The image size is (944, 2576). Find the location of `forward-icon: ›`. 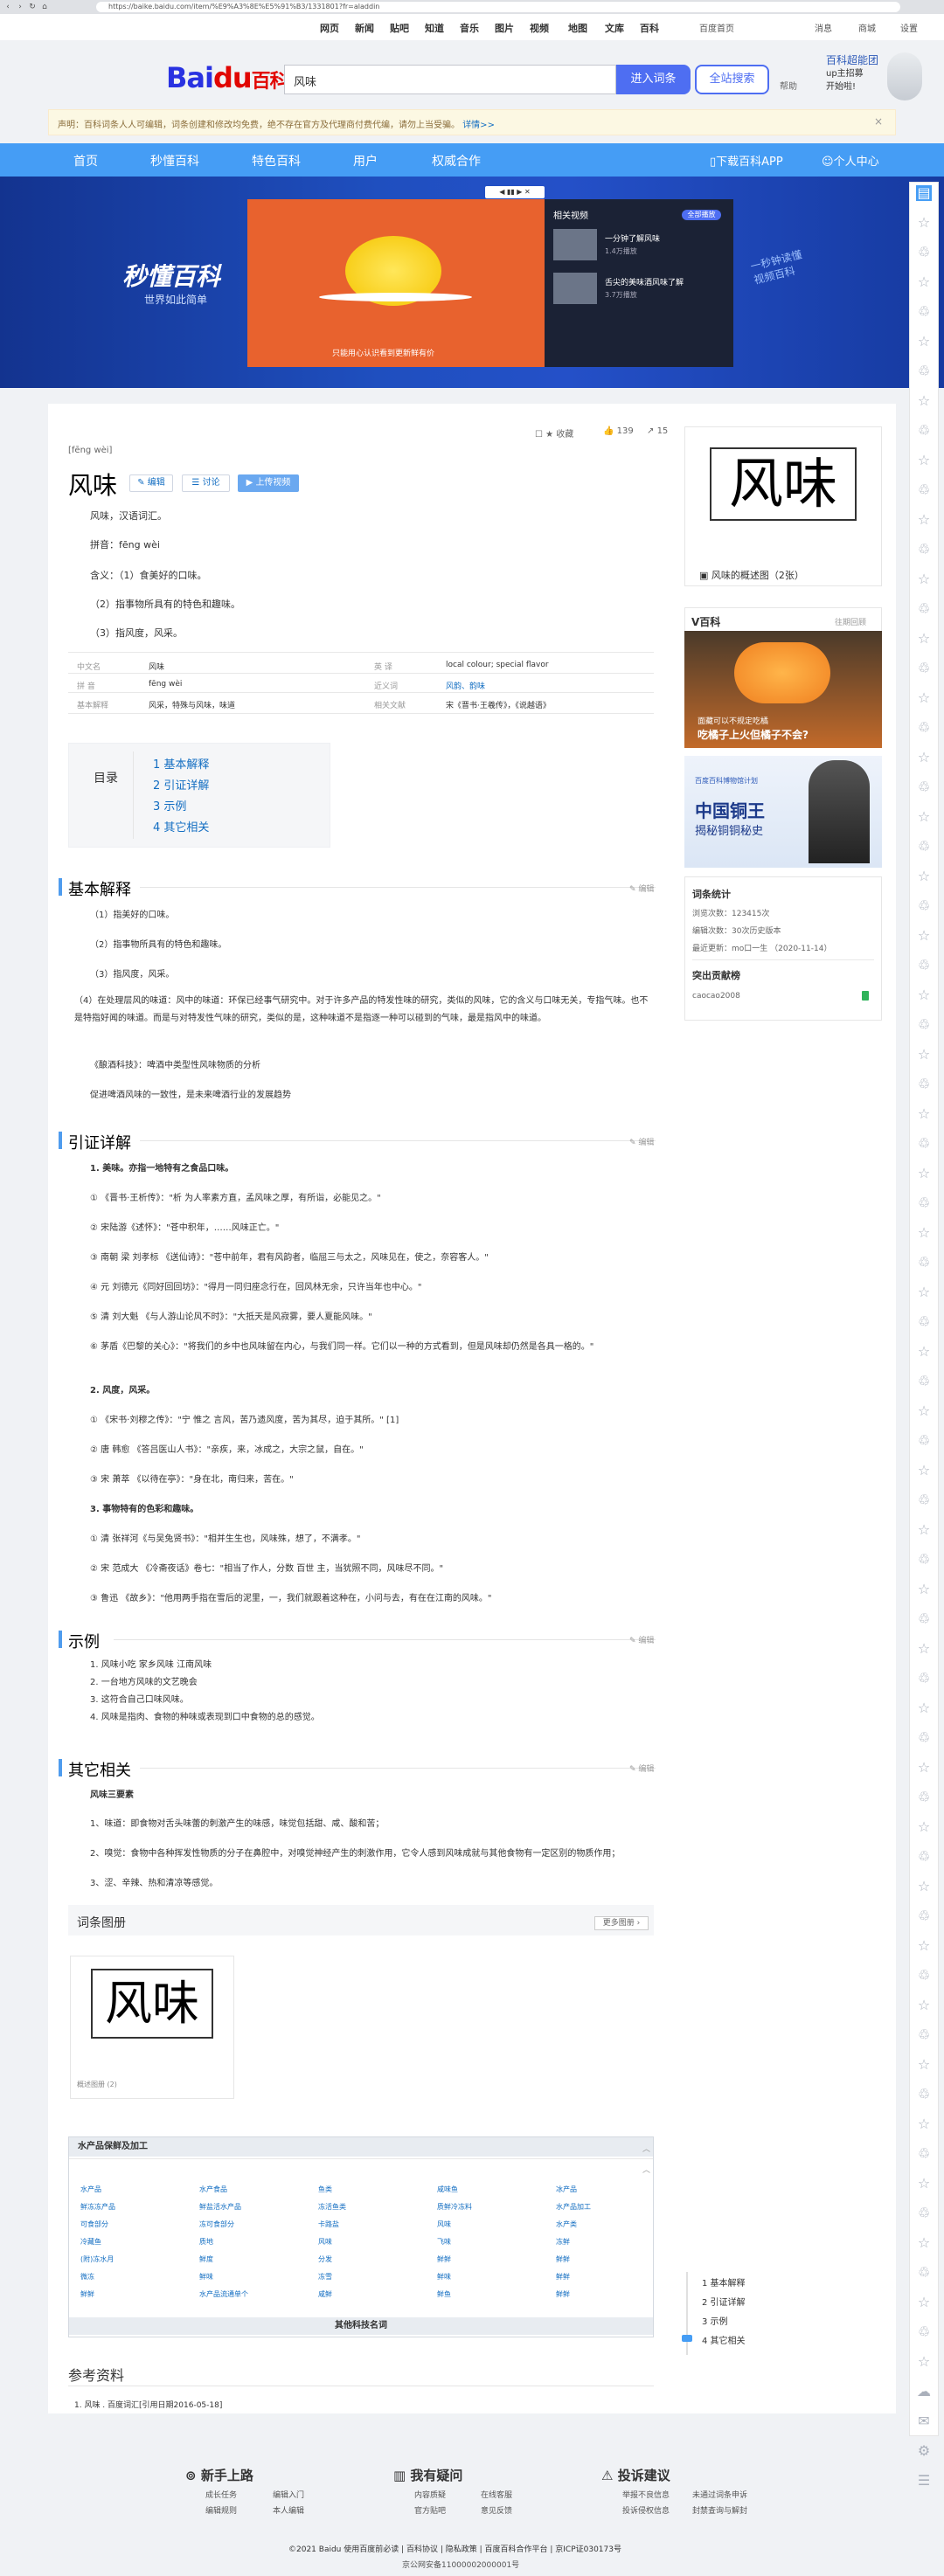

forward-icon: › is located at coordinates (20, 7).